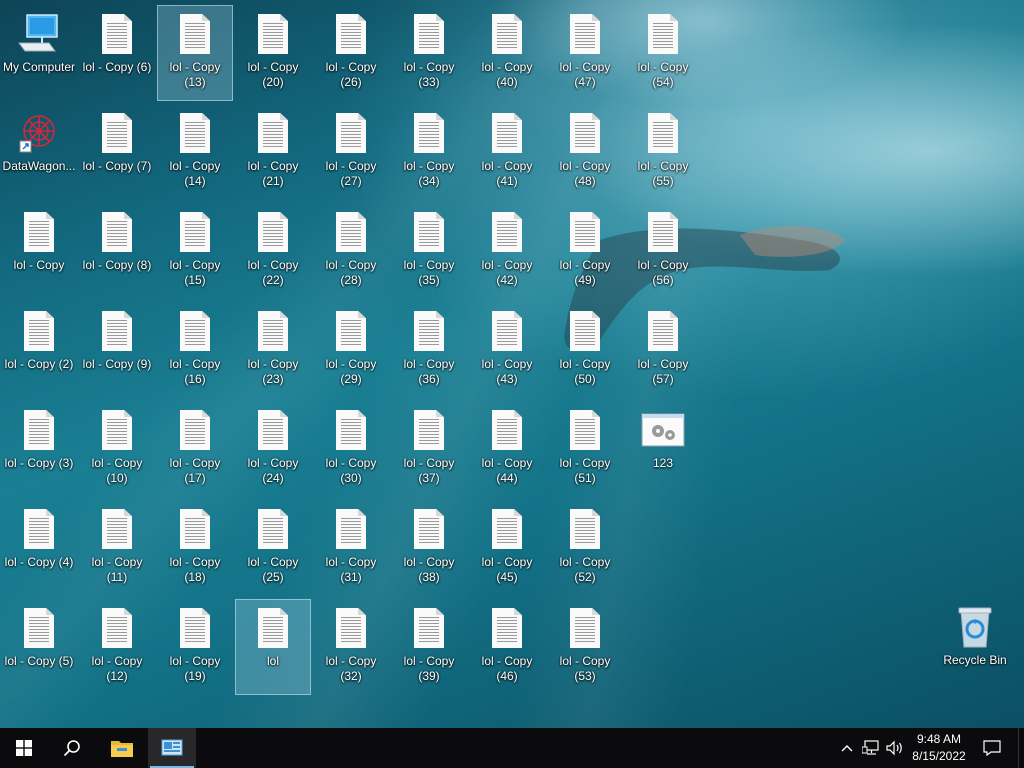 The height and width of the screenshot is (768, 1024). What do you see at coordinates (351, 53) in the screenshot?
I see `text-file-lol-copy-26: lol - Copy (26)` at bounding box center [351, 53].